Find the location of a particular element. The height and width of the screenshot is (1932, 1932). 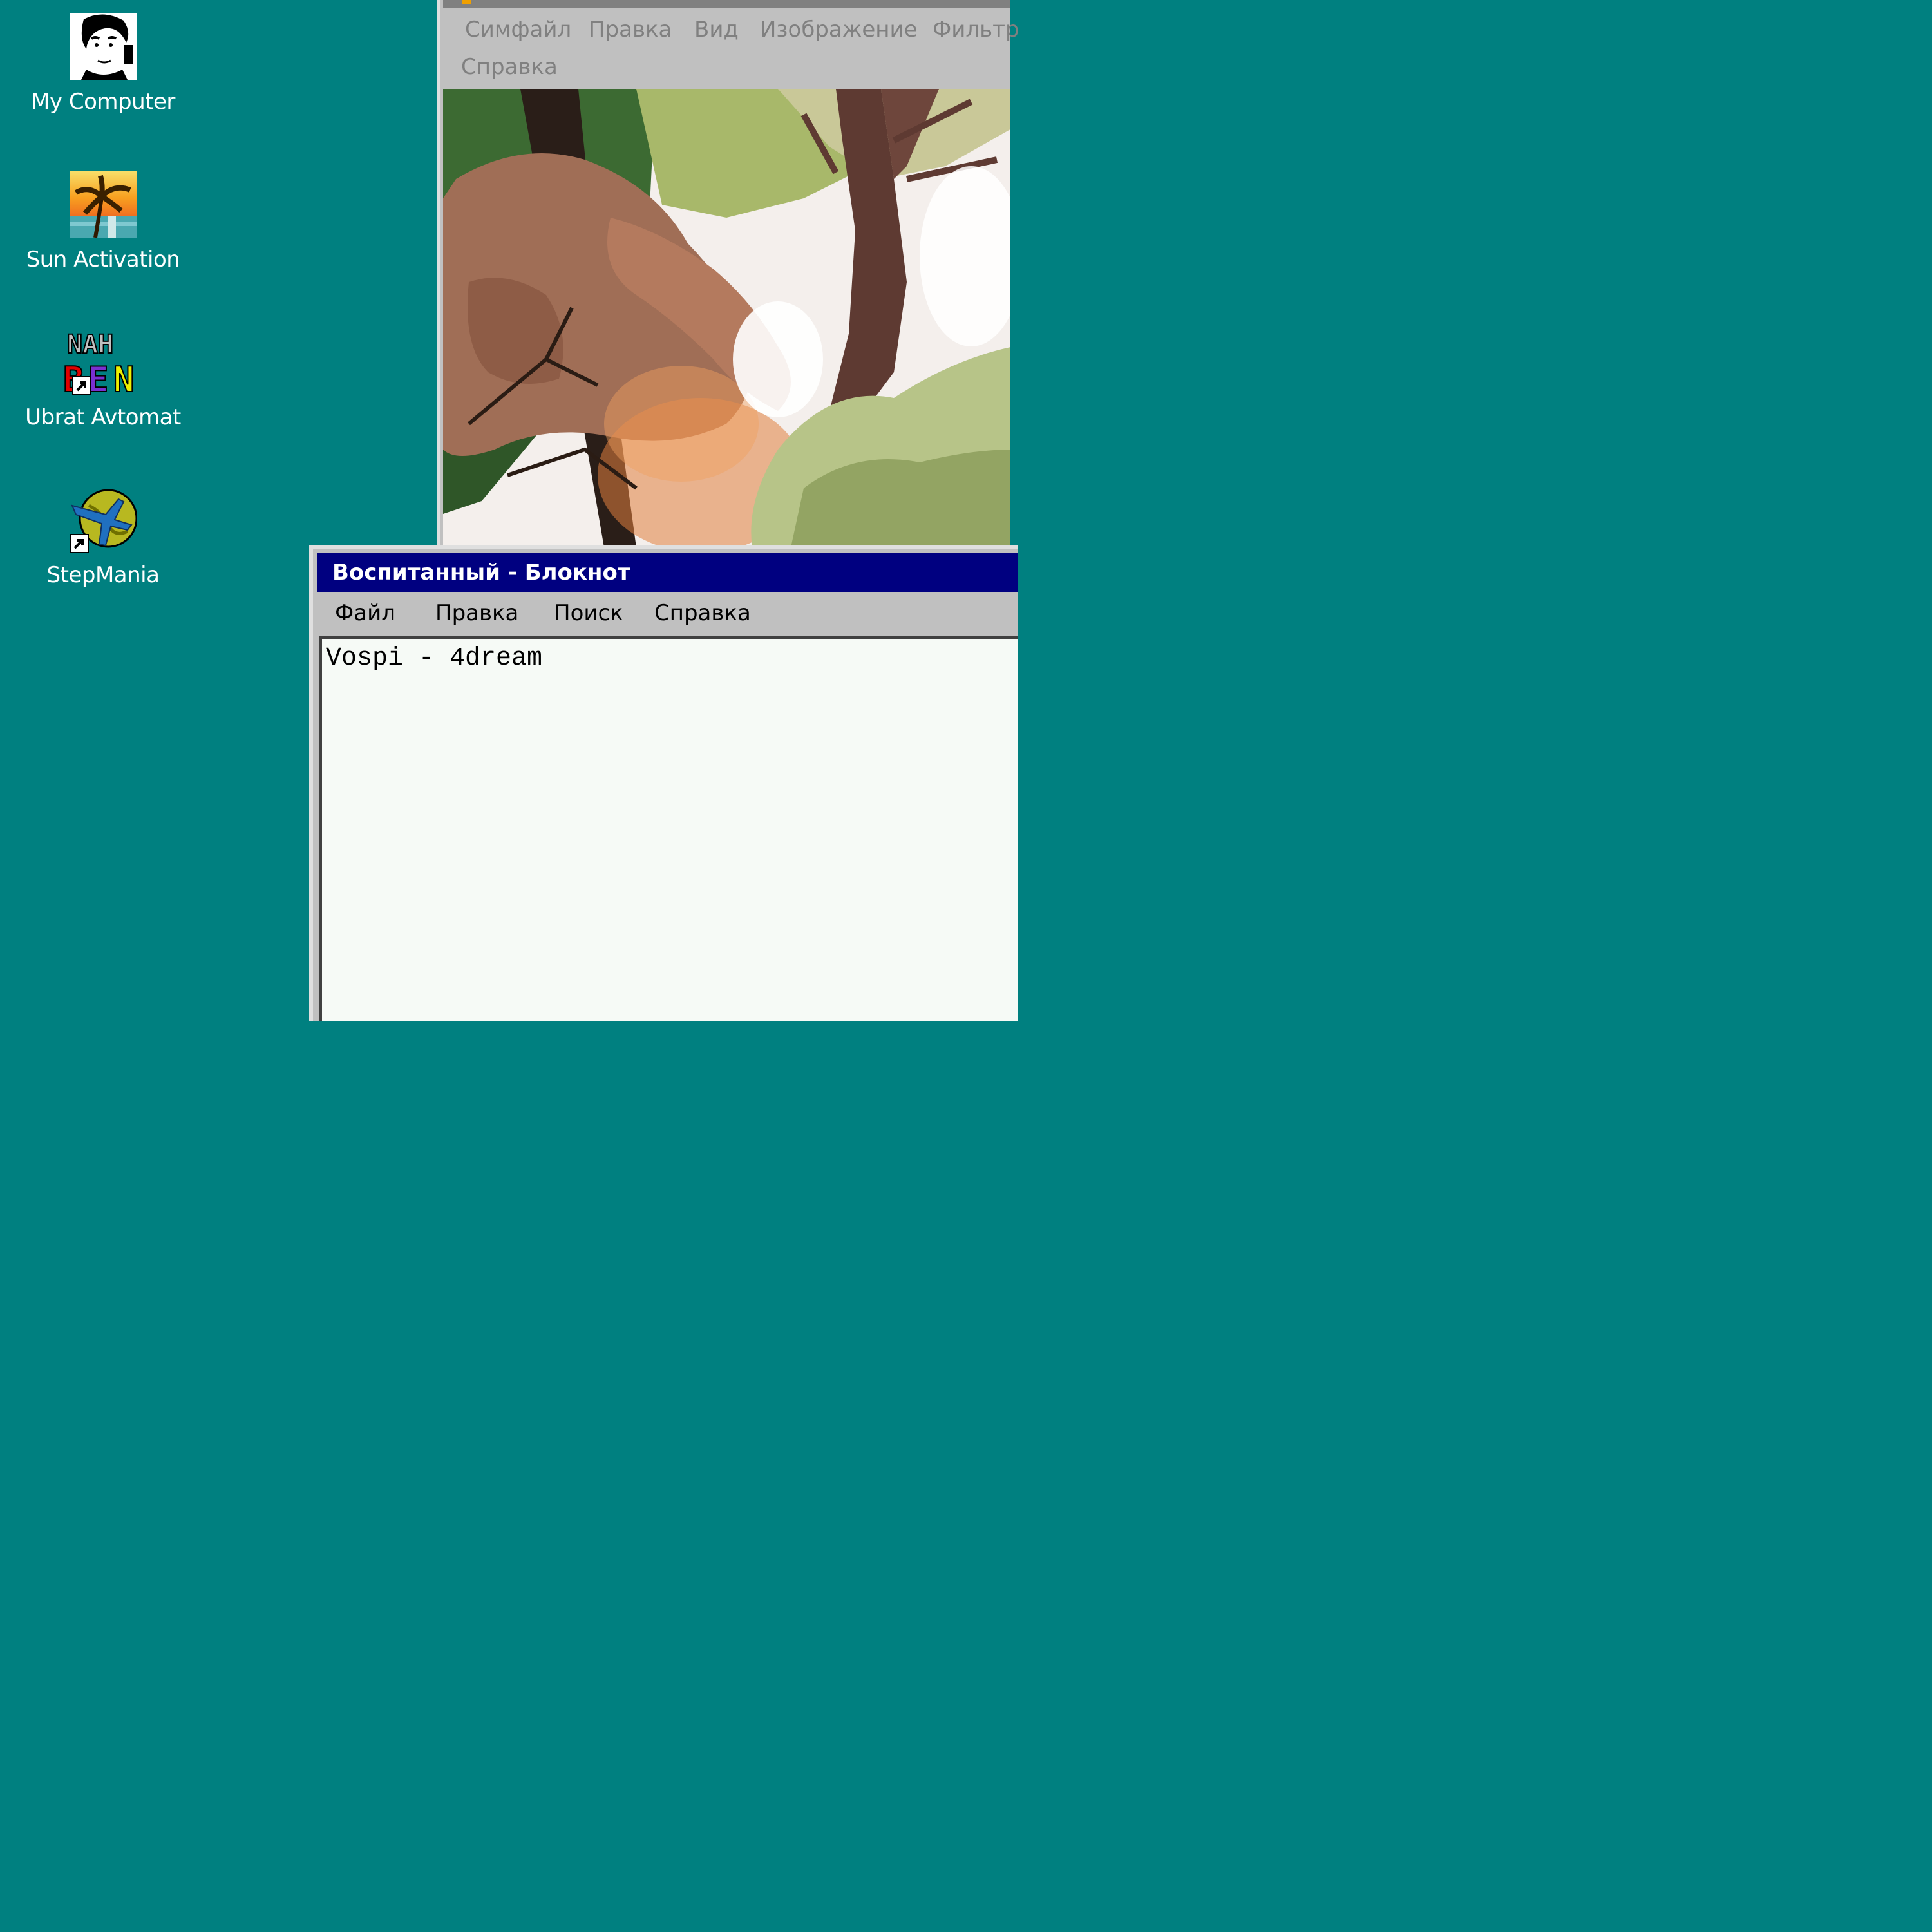

desktop-icon-label: StepMania is located at coordinates (103, 575).